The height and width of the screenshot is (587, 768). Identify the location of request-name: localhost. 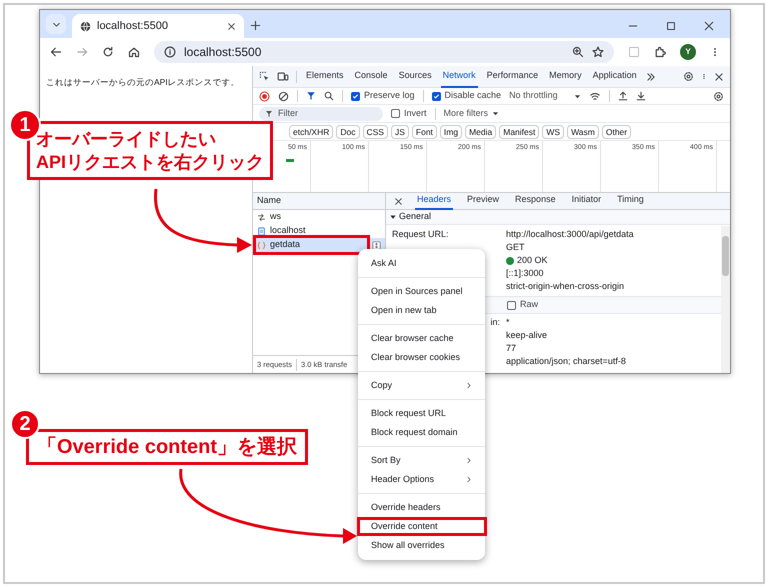
(288, 231).